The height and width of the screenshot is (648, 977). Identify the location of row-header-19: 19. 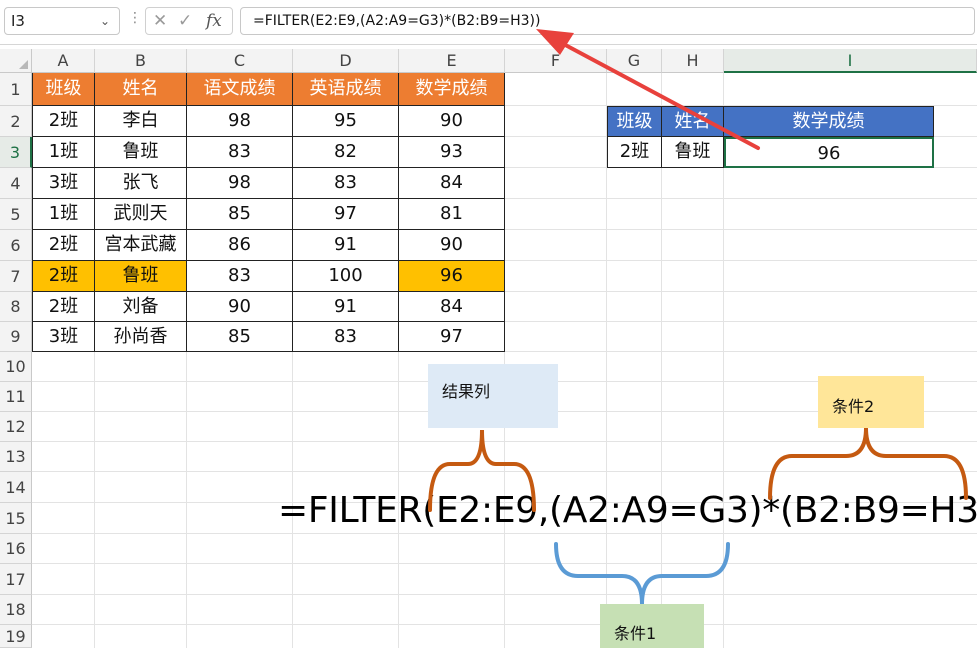
(16, 636).